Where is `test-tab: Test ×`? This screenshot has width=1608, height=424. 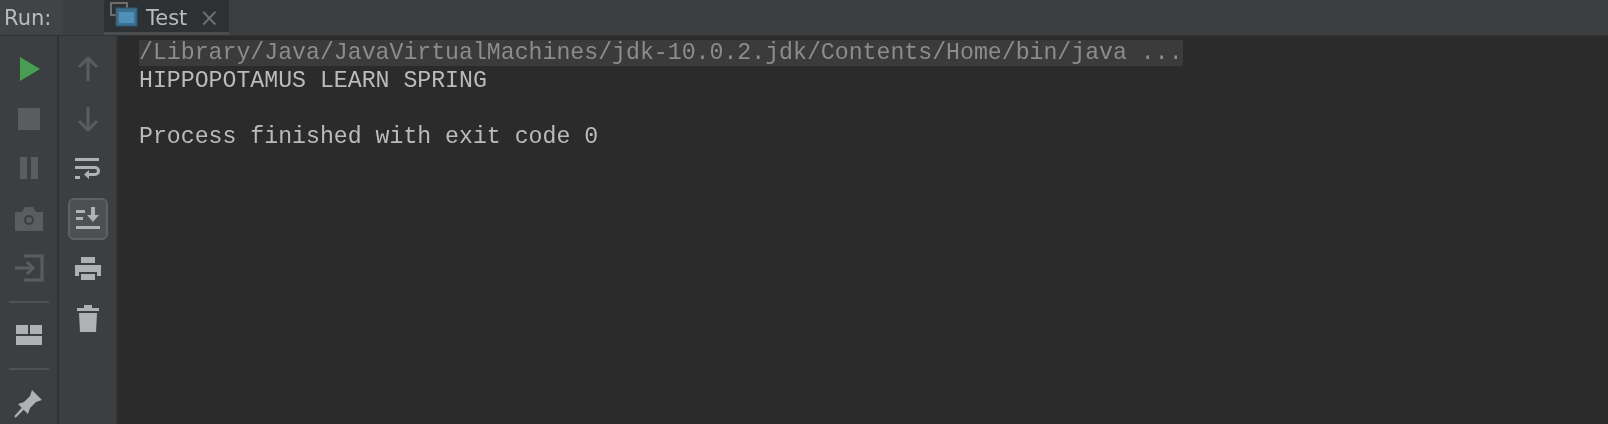
test-tab: Test × is located at coordinates (167, 17).